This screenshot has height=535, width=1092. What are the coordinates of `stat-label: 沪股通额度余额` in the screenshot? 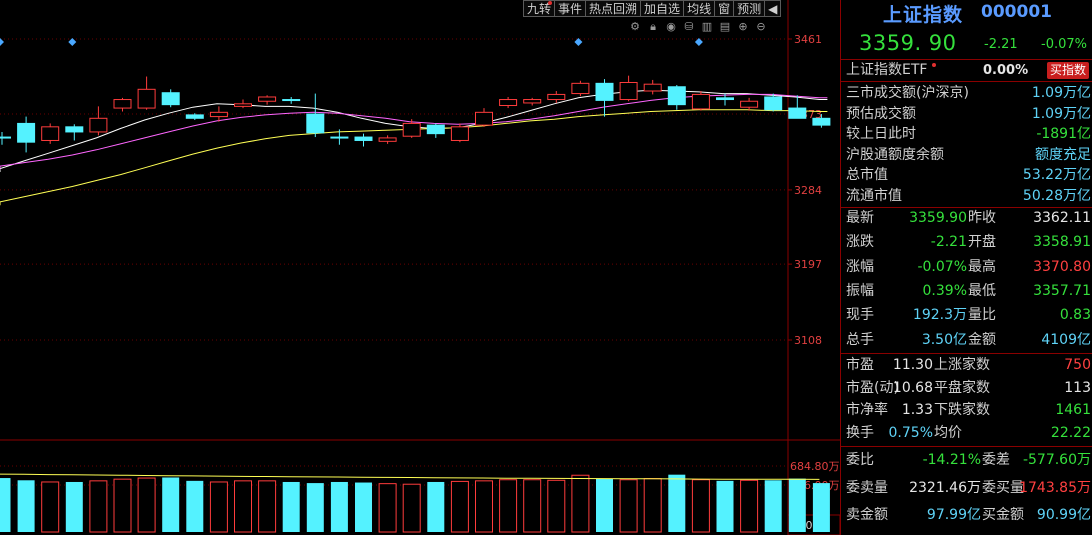 It's located at (895, 154).